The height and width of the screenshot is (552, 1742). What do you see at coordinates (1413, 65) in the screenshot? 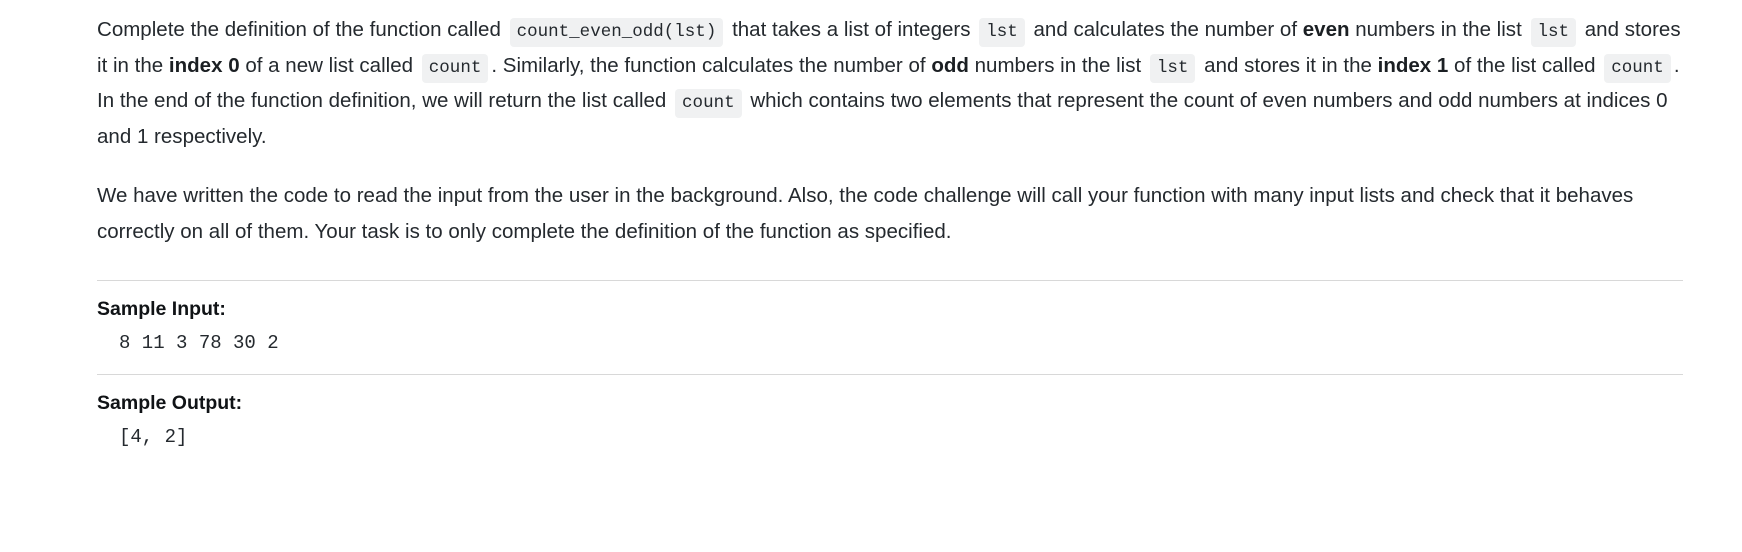
I see `emphasis-index-1: index 1` at bounding box center [1413, 65].